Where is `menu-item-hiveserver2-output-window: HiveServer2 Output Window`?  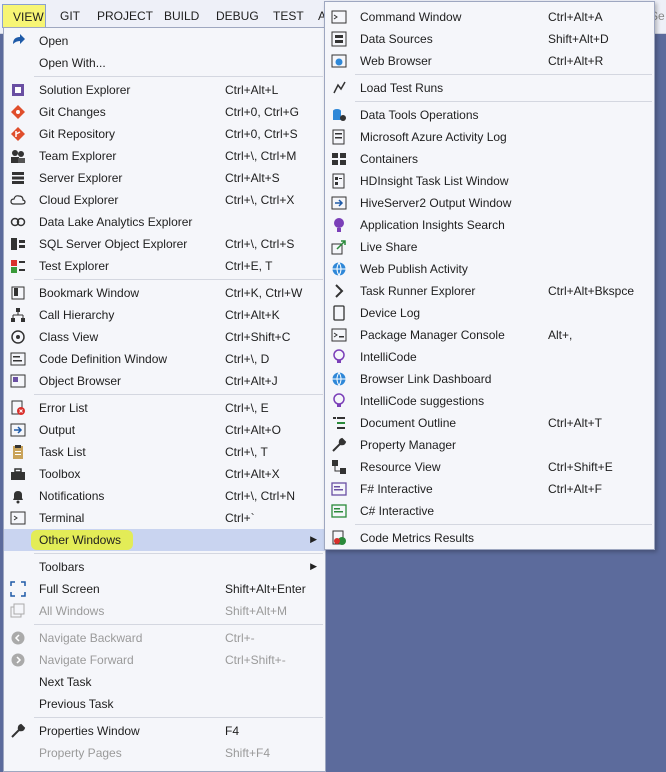 menu-item-hiveserver2-output-window: HiveServer2 Output Window is located at coordinates (489, 203).